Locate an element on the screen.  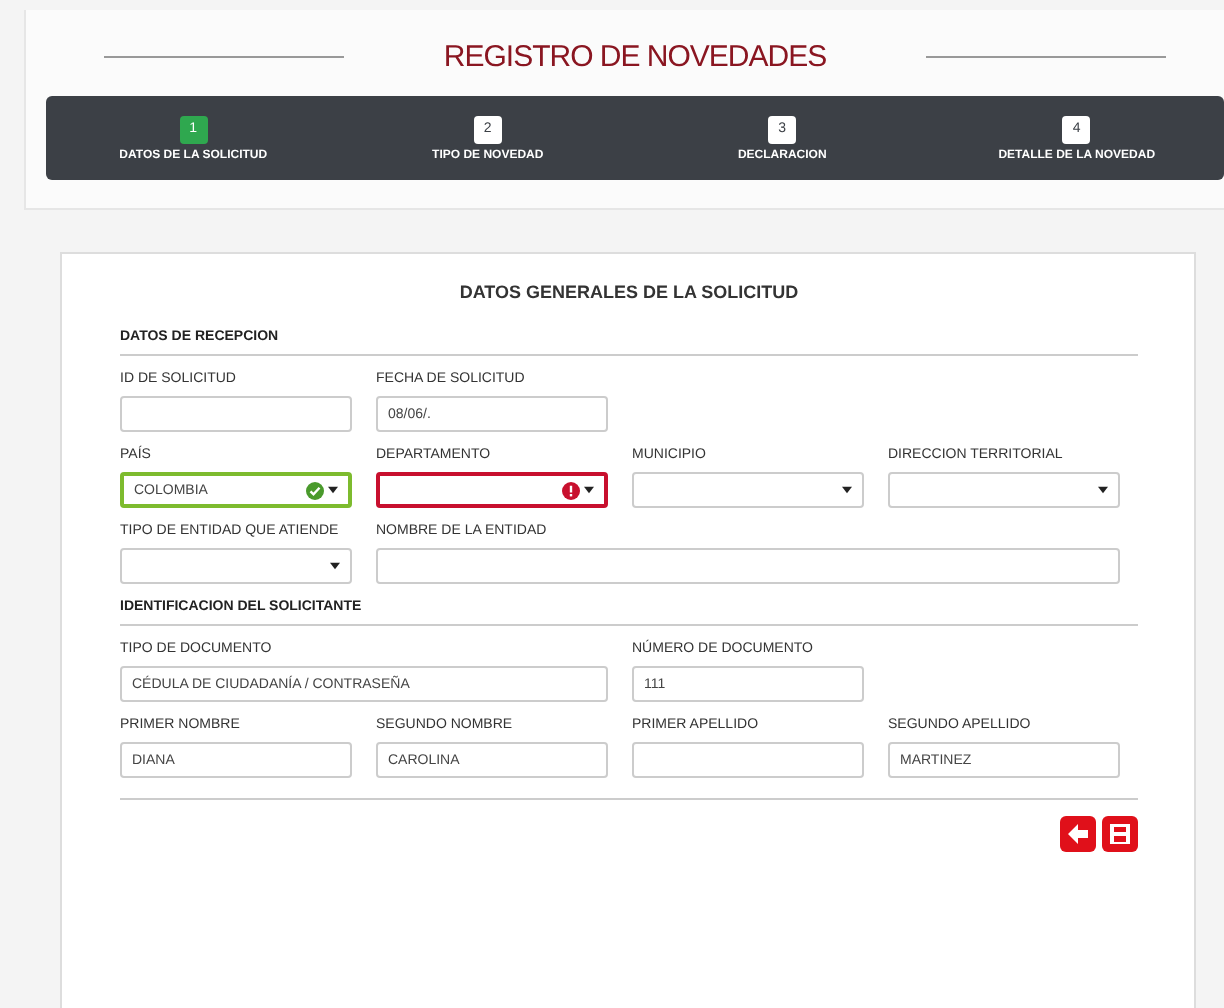
arrow-left-icon is located at coordinates (1078, 834).